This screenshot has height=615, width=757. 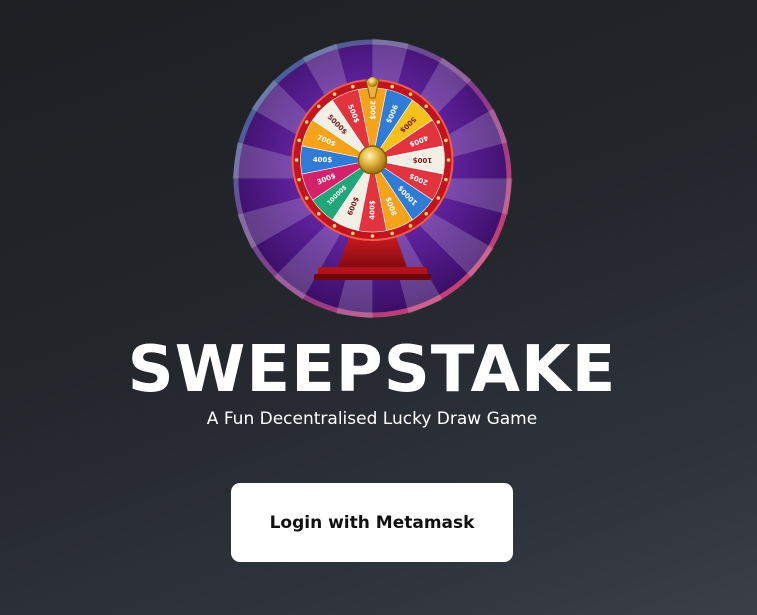 What do you see at coordinates (372, 160) in the screenshot?
I see `wheel-hub` at bounding box center [372, 160].